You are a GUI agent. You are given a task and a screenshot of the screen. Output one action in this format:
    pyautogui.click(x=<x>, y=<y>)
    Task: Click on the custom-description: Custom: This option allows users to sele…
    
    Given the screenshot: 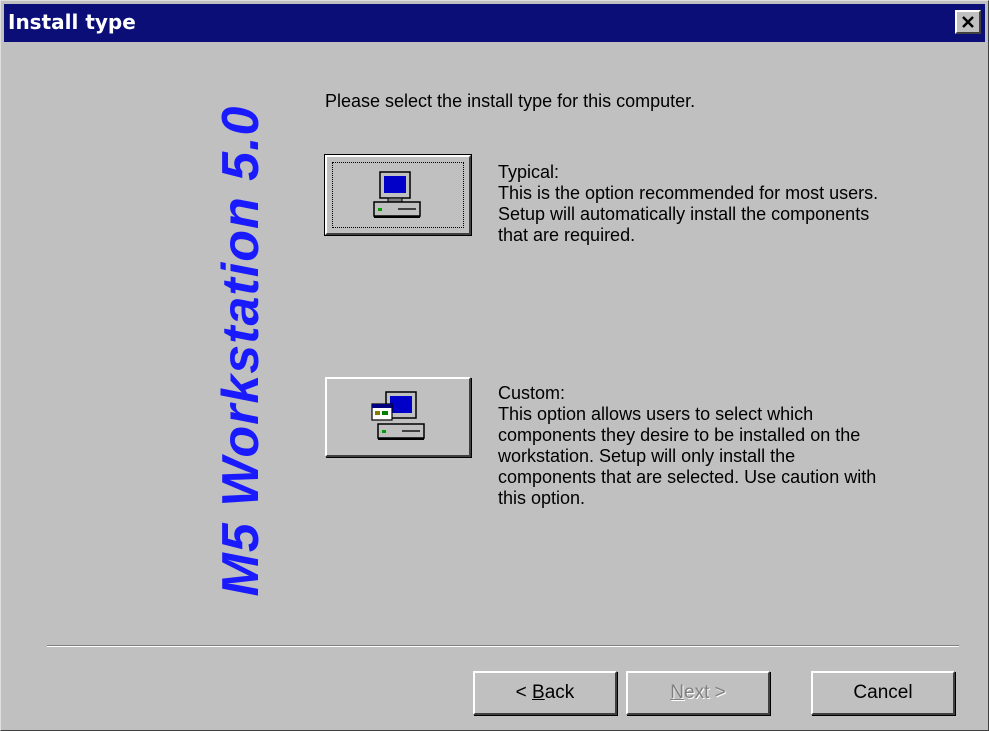 What is the action you would take?
    pyautogui.click(x=733, y=446)
    